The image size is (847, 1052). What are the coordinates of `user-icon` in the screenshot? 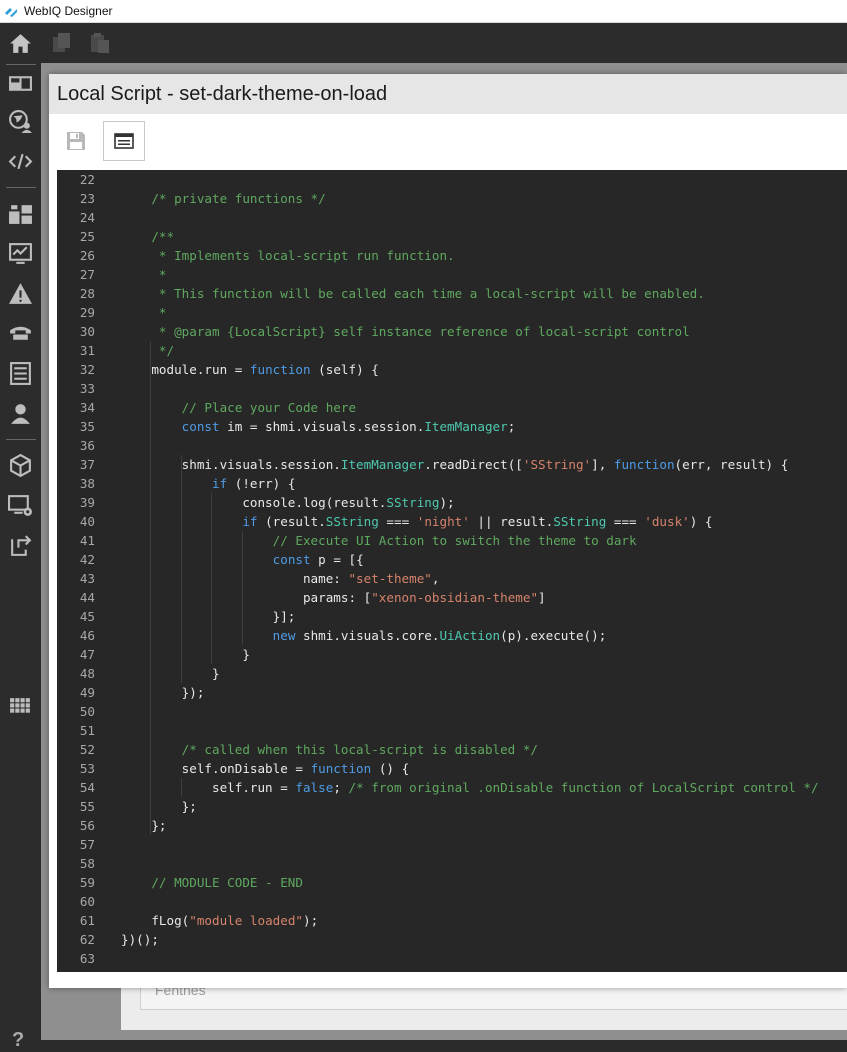 It's located at (20, 413).